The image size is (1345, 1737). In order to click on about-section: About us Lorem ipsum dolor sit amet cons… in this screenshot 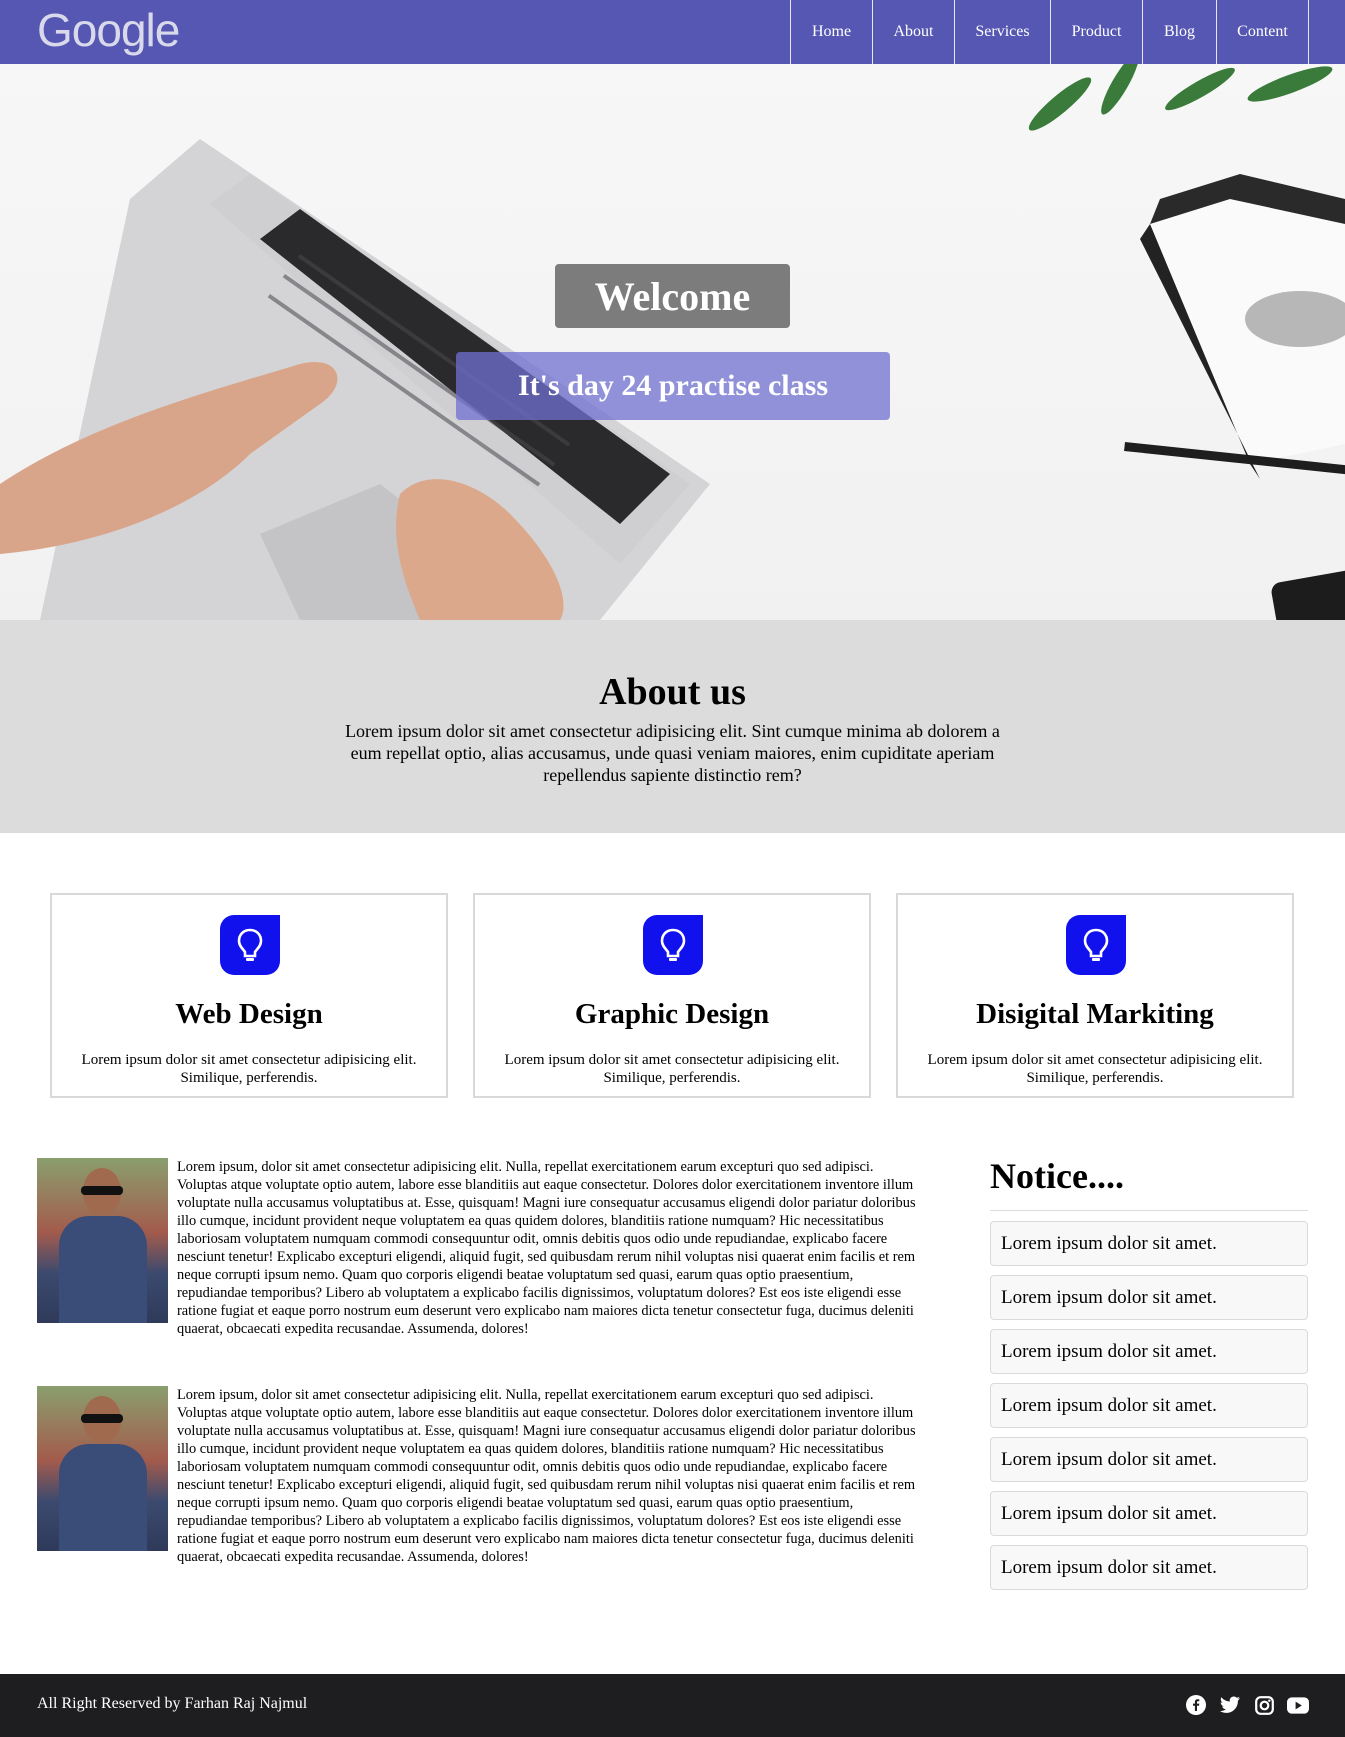, I will do `click(672, 726)`.